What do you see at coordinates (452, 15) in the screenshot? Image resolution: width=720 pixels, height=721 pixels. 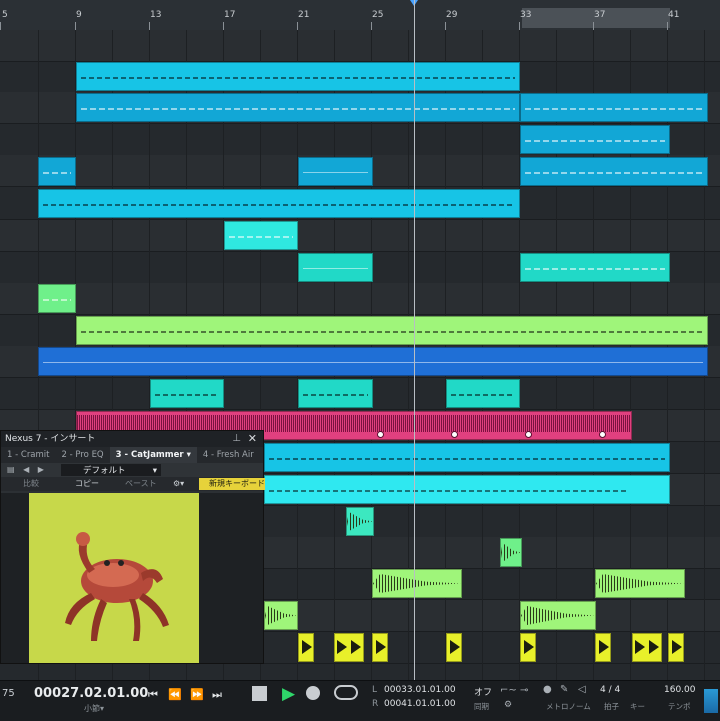 I see `bar-label: 29` at bounding box center [452, 15].